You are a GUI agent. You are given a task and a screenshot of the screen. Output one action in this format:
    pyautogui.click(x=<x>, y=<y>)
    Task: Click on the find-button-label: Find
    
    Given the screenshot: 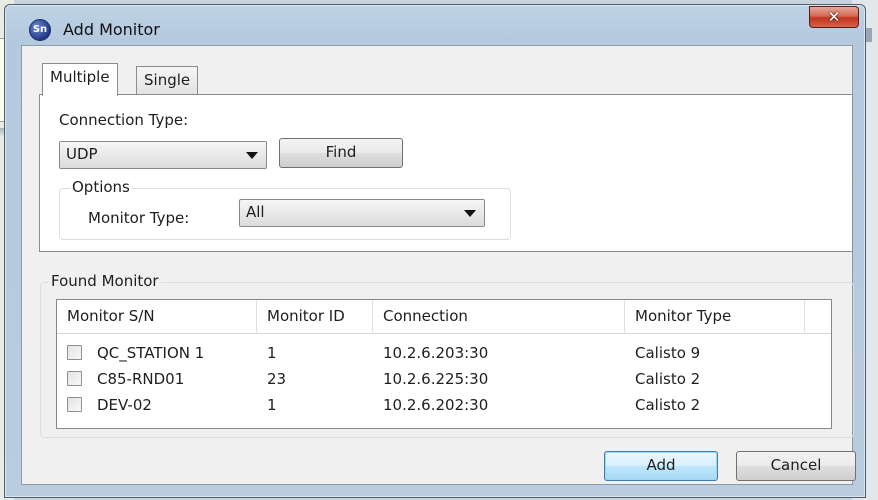 What is the action you would take?
    pyautogui.click(x=341, y=152)
    